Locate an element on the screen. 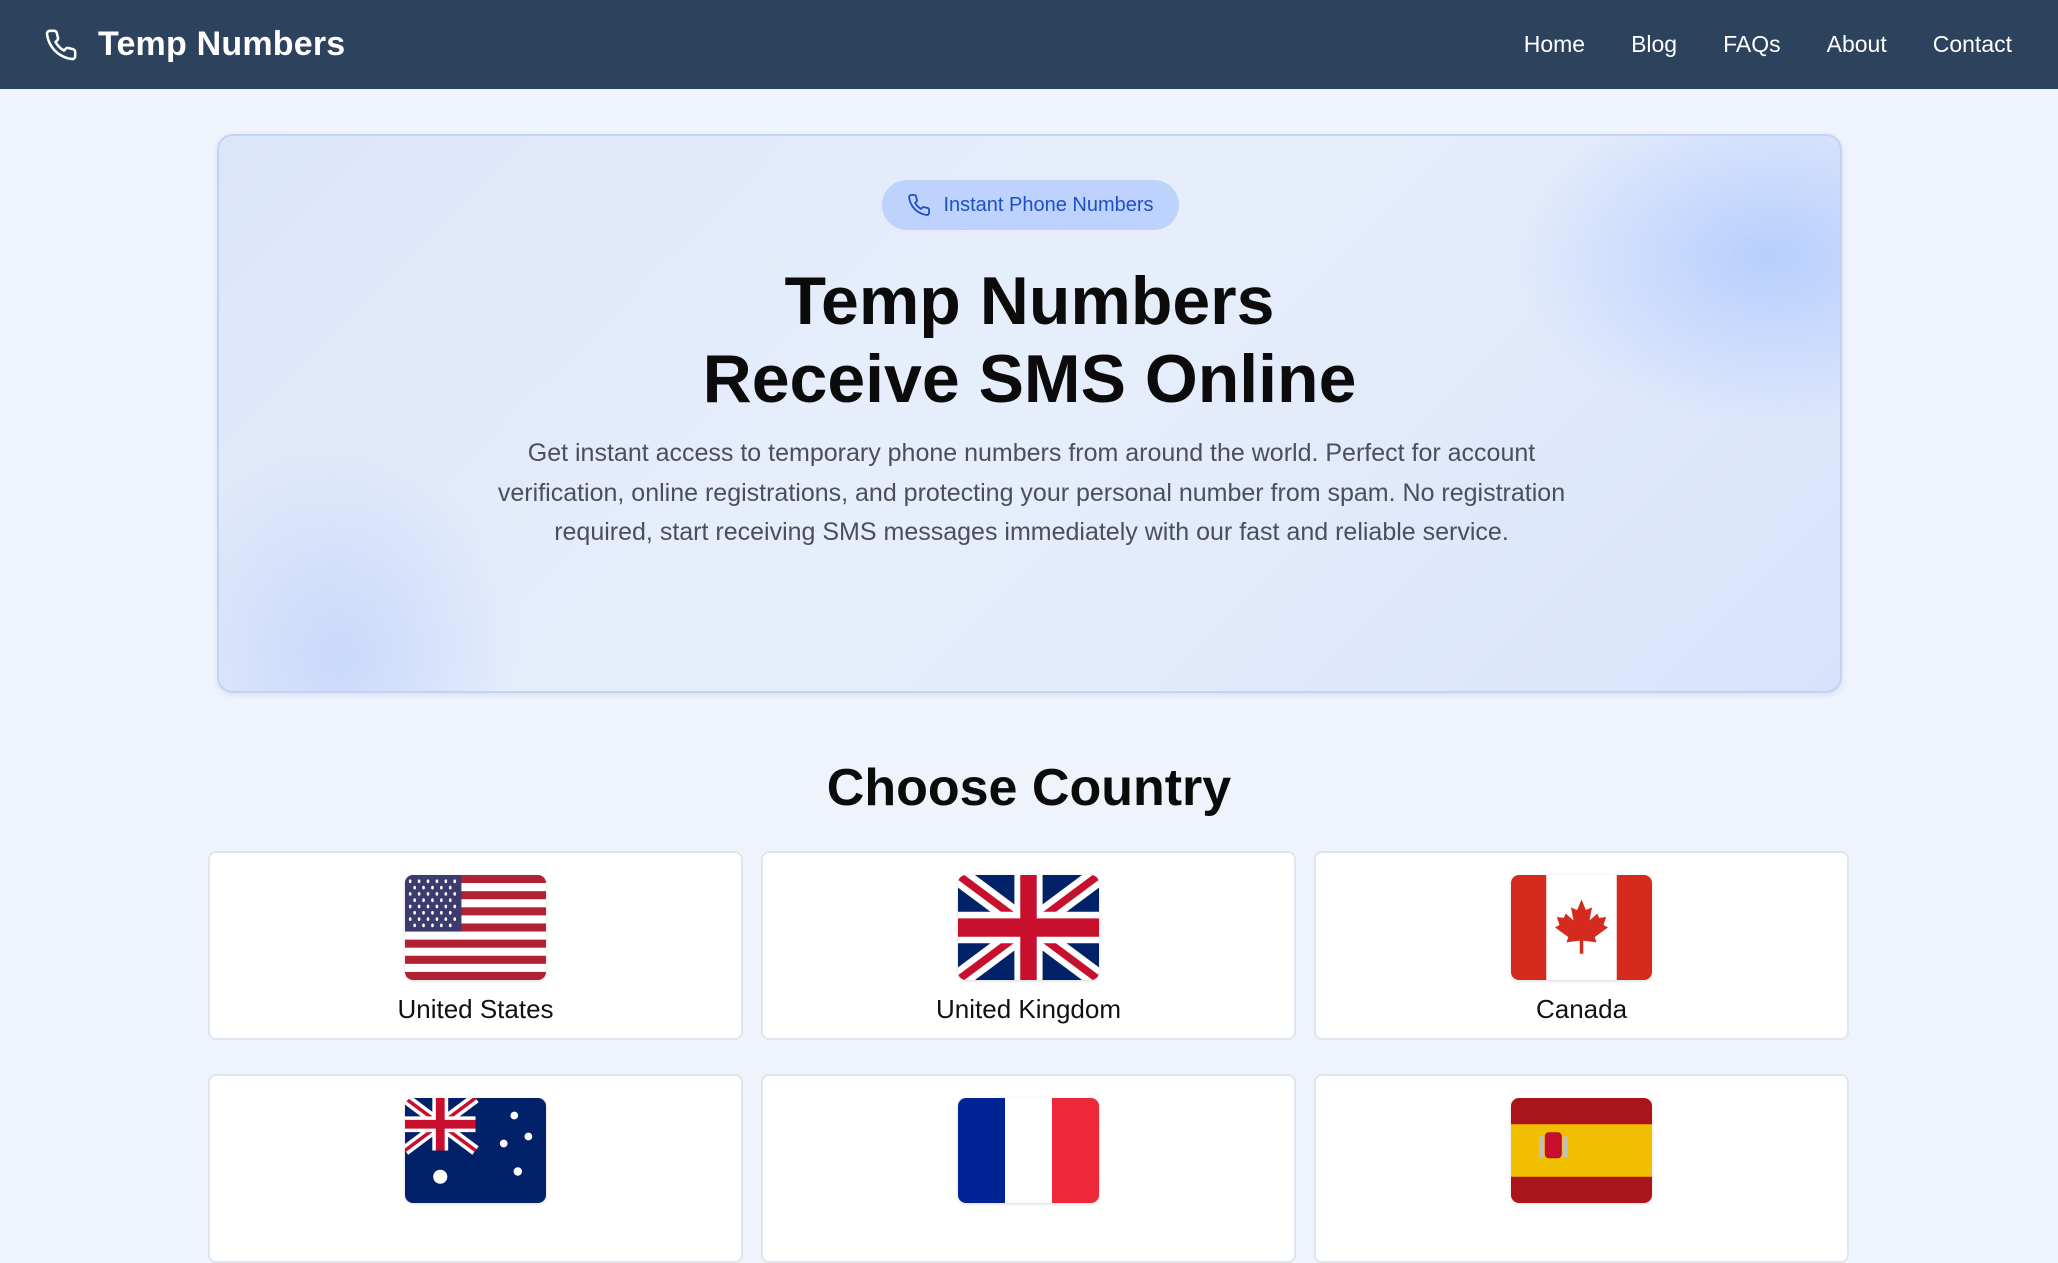 The height and width of the screenshot is (1263, 2058). france-flag-icon is located at coordinates (1028, 1150).